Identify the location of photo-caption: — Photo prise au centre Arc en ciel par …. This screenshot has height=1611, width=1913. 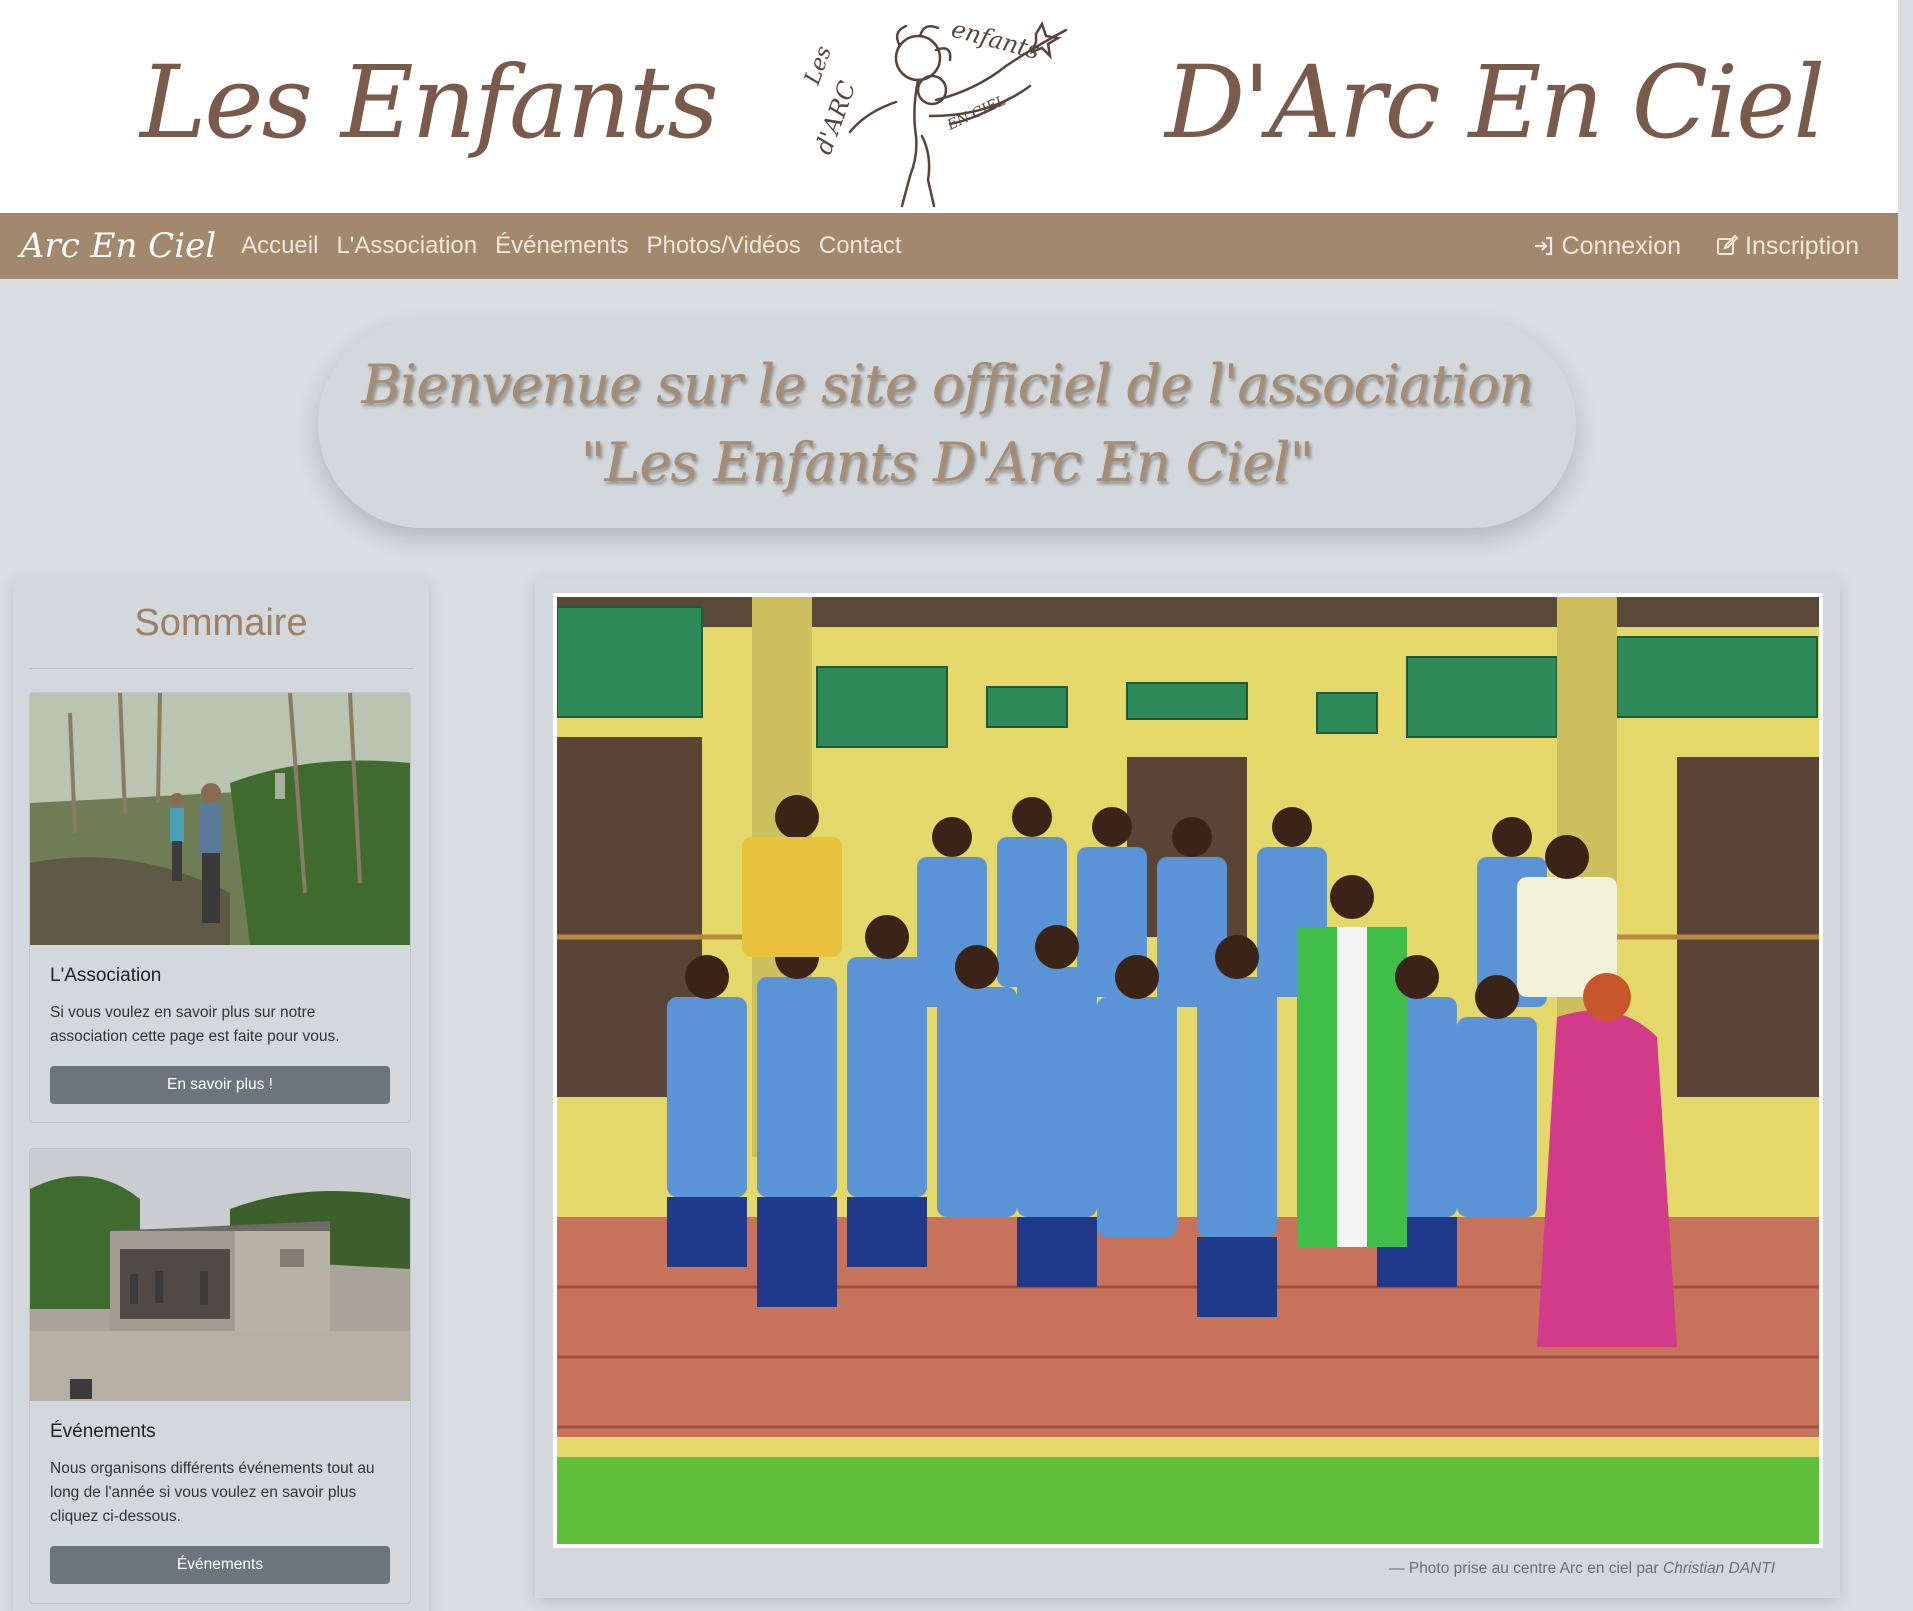
(1582, 1569).